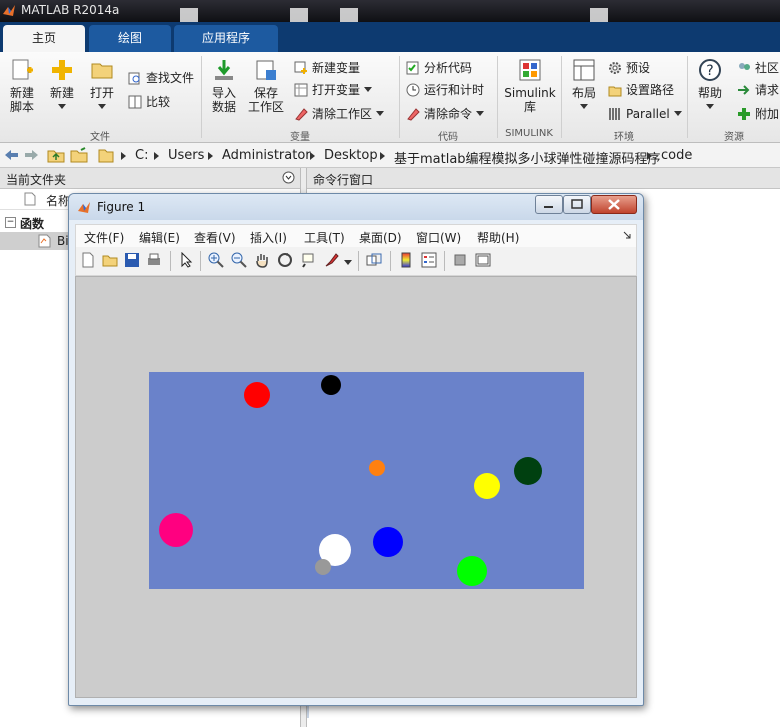 This screenshot has width=780, height=727. What do you see at coordinates (154, 260) in the screenshot?
I see `print-icon` at bounding box center [154, 260].